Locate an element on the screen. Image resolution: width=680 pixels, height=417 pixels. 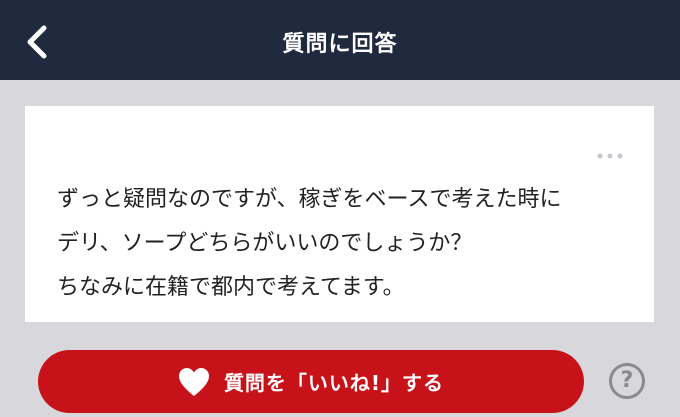
like-button-label: 質問を「いいね!」する is located at coordinates (334, 383).